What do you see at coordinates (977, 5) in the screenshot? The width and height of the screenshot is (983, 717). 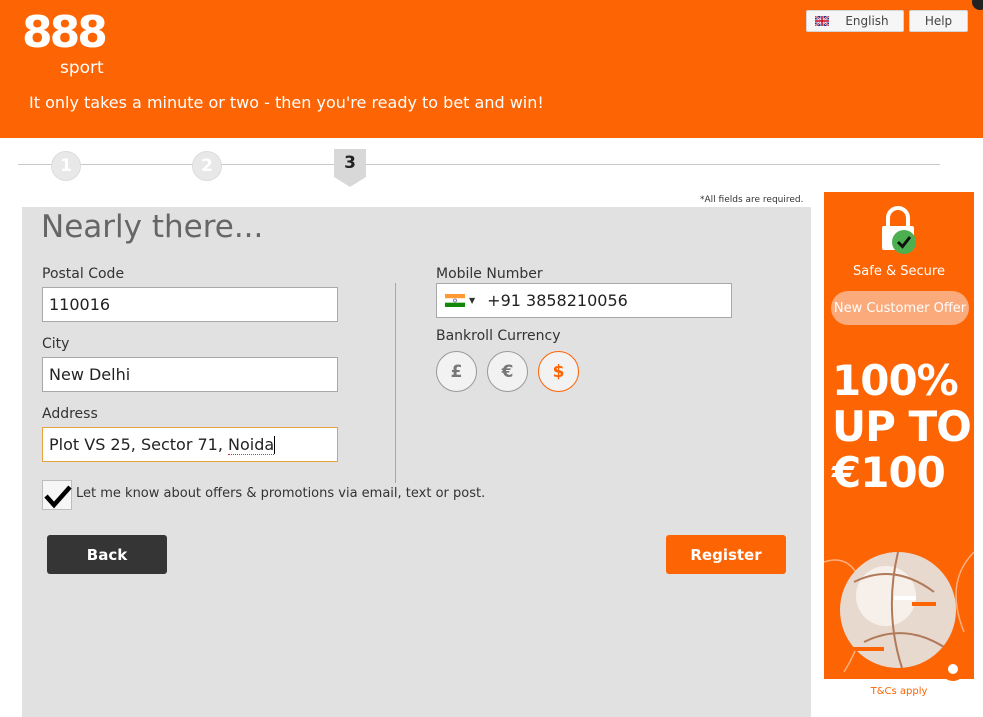 I see `close-icon` at bounding box center [977, 5].